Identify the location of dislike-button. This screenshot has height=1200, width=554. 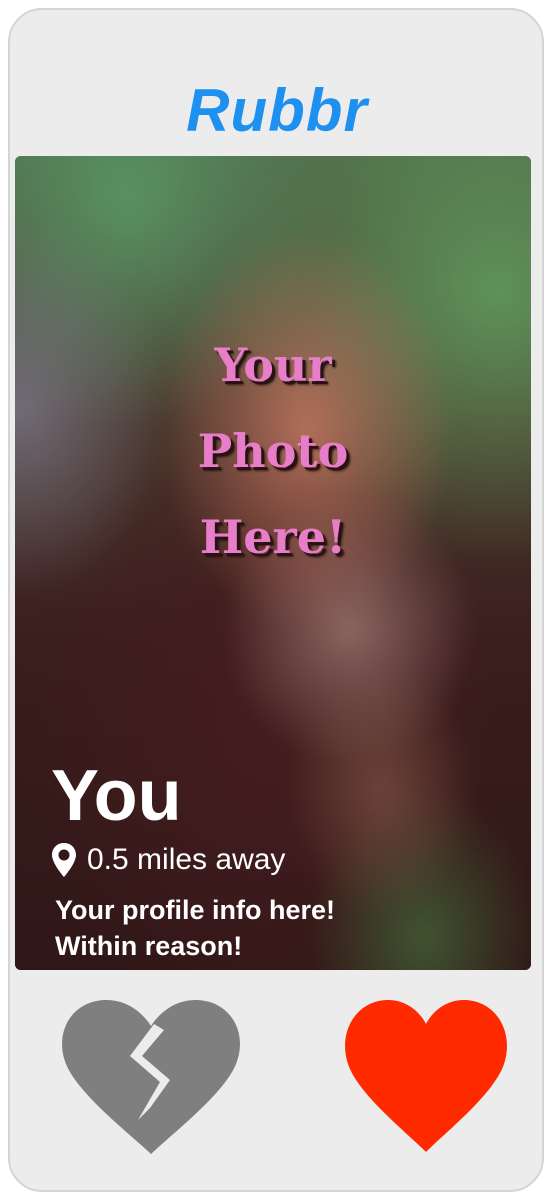
(151, 1077).